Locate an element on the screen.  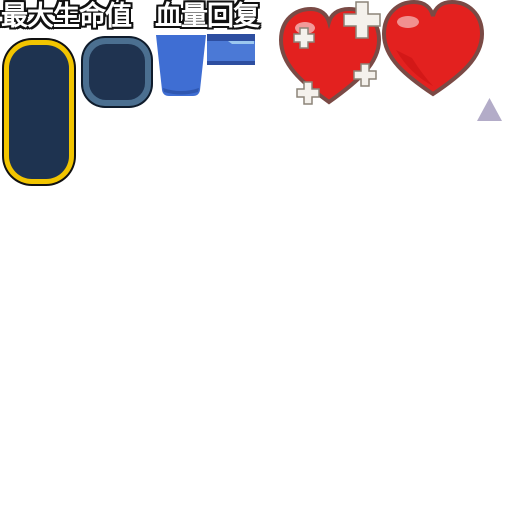
steel-panel-frame is located at coordinates (117, 72).